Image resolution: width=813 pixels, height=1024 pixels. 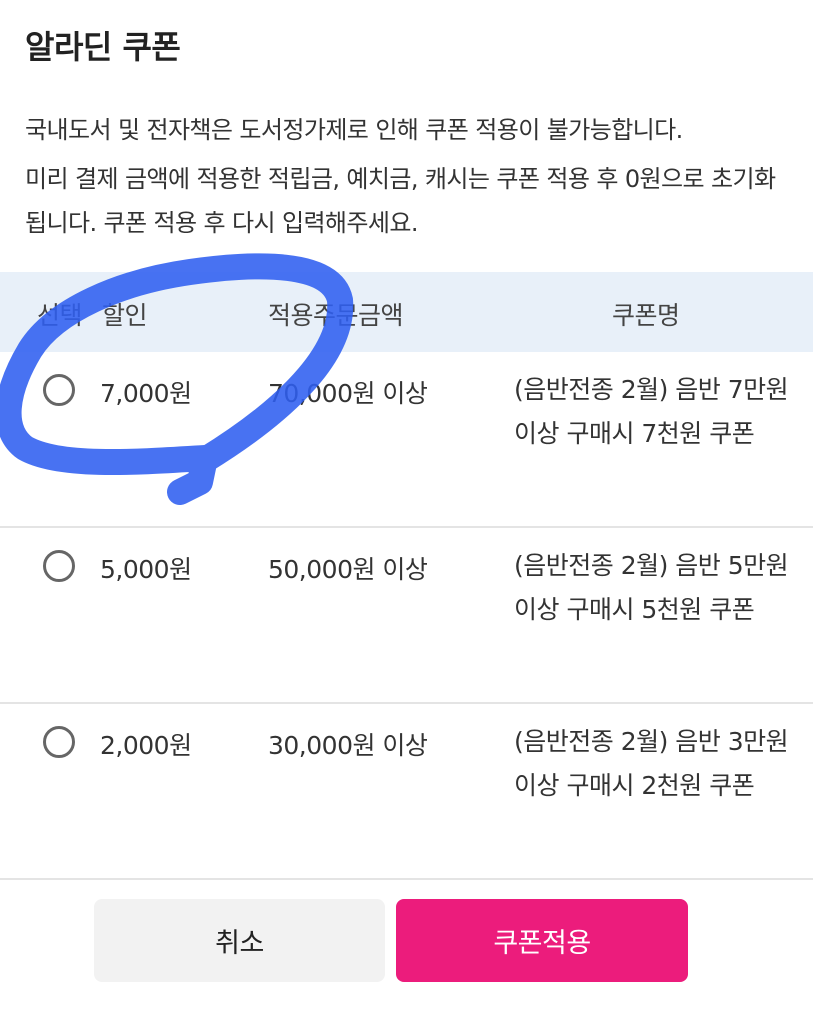 What do you see at coordinates (348, 393) in the screenshot?
I see `coupon-minimum: 70,000원 이상` at bounding box center [348, 393].